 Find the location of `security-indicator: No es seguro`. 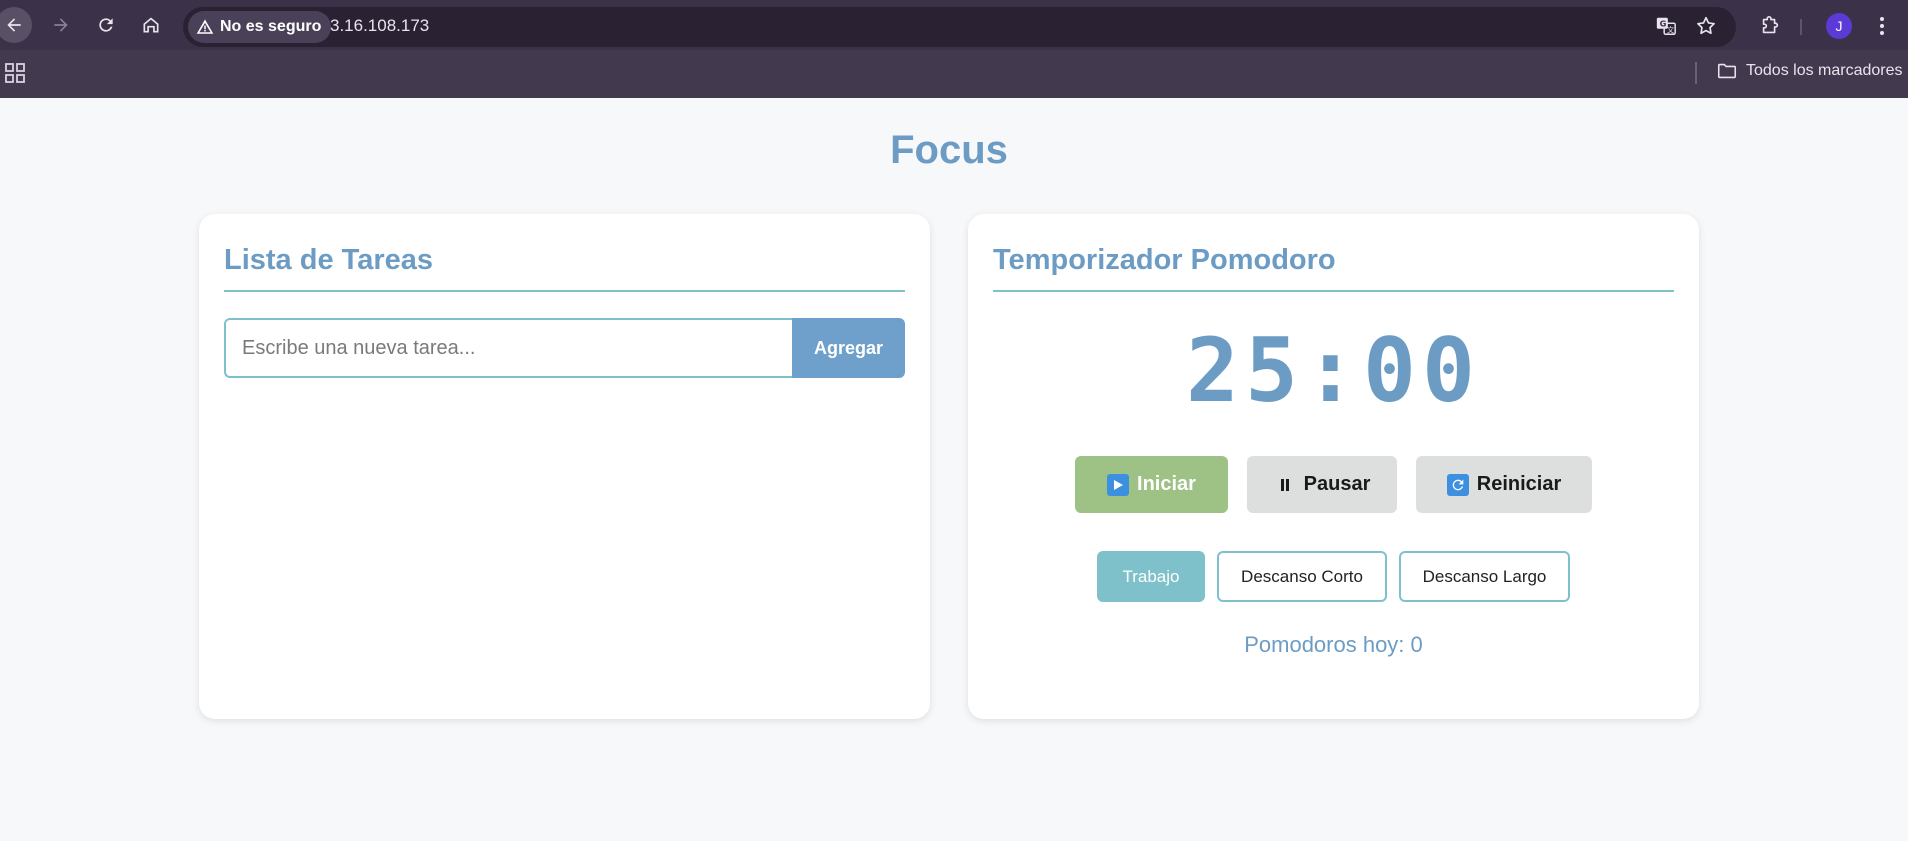

security-indicator: No es seguro is located at coordinates (260, 27).